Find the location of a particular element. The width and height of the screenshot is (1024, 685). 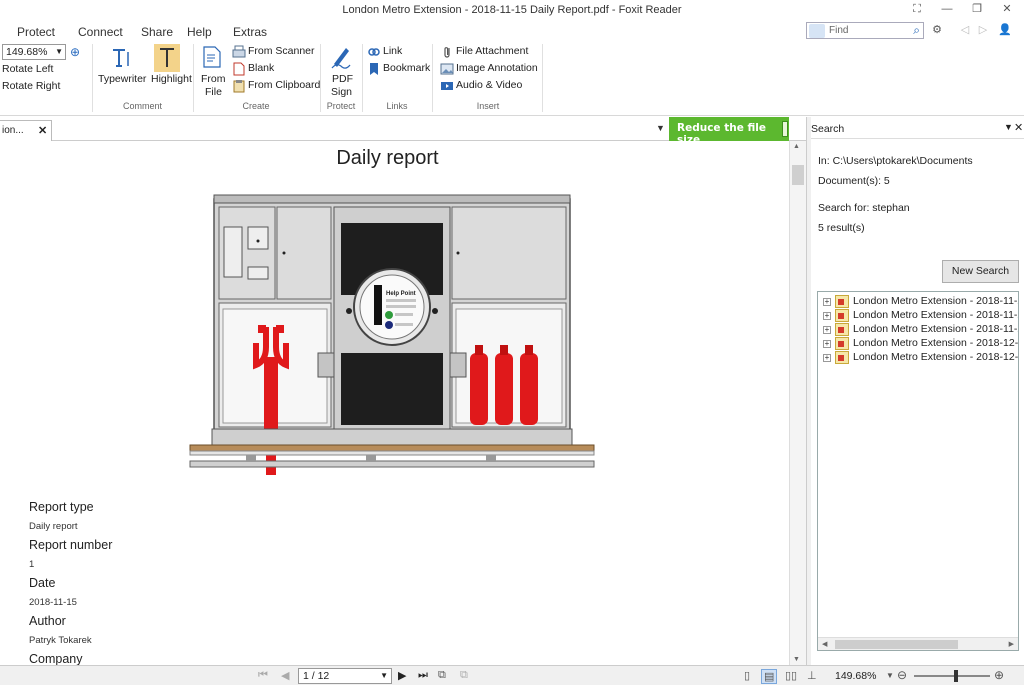

zoom-slider-track is located at coordinates (952, 676).